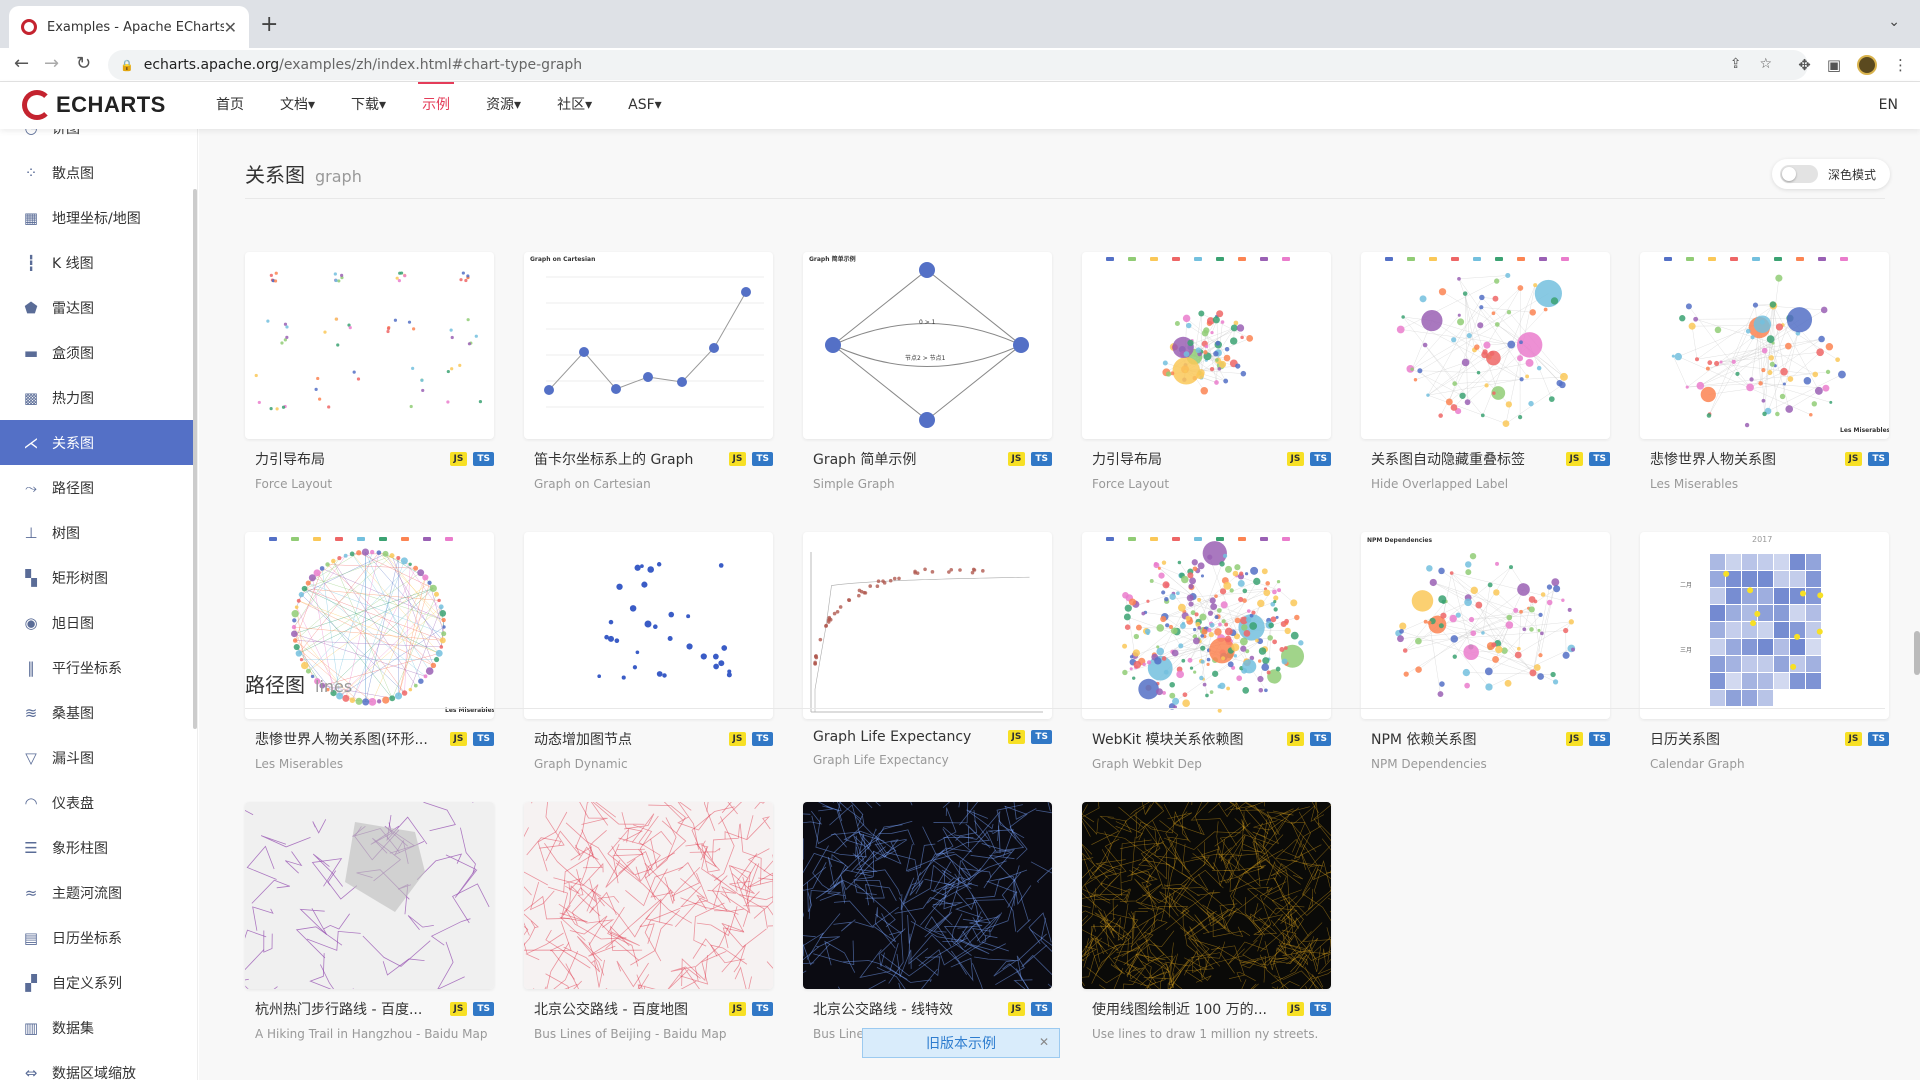  I want to click on sidebar-item-boxplot: ▬ 盒须图, so click(98, 352).